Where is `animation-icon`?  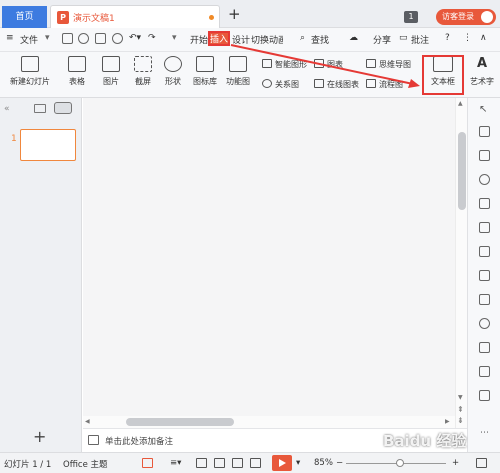
animation-icon is located at coordinates (484, 131).